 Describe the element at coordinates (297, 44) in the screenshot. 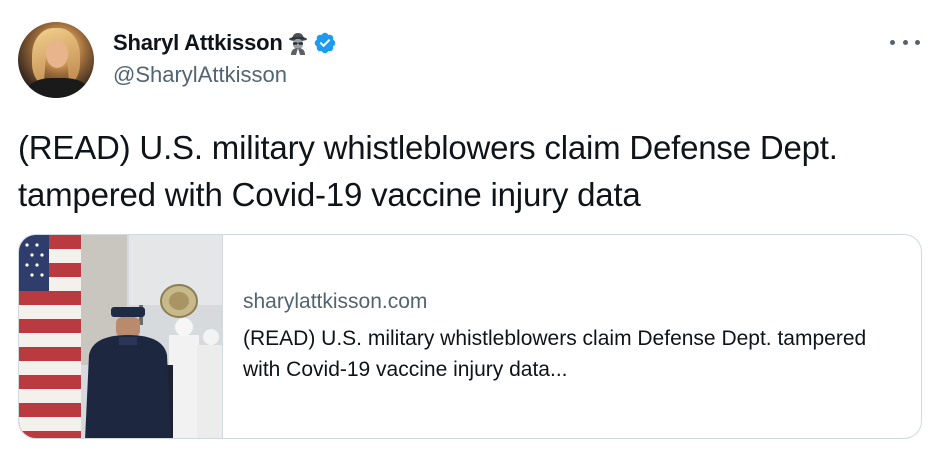

I see `detective-emoji-icon` at that location.